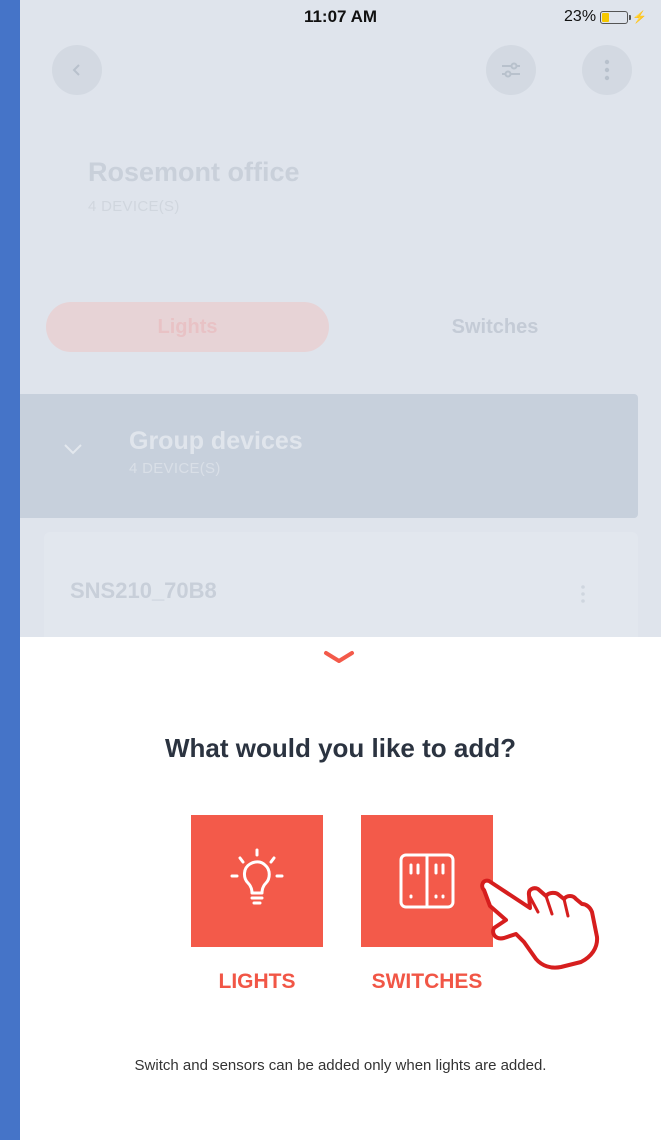 The width and height of the screenshot is (661, 1140). I want to click on chevron-left-icon, so click(76, 70).